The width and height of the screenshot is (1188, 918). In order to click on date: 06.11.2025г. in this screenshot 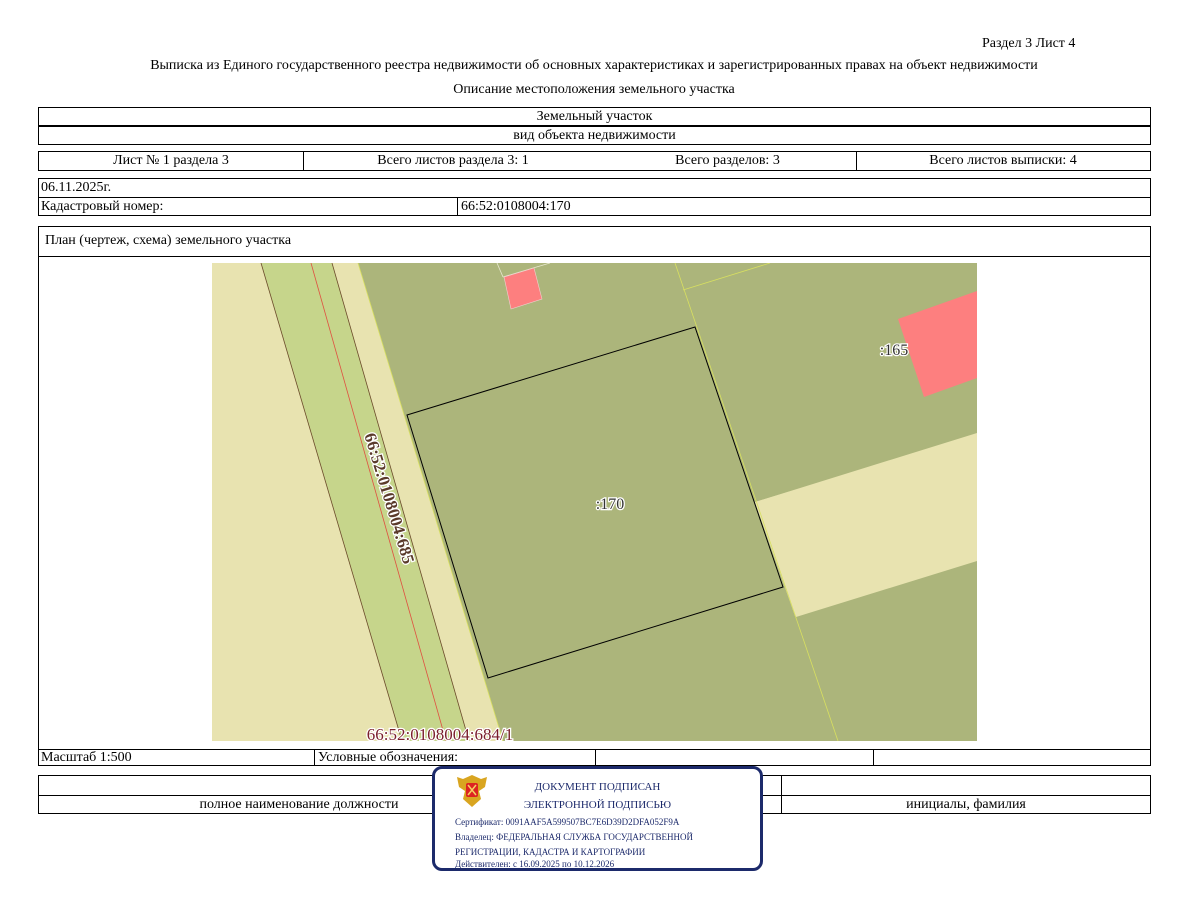, I will do `click(594, 188)`.